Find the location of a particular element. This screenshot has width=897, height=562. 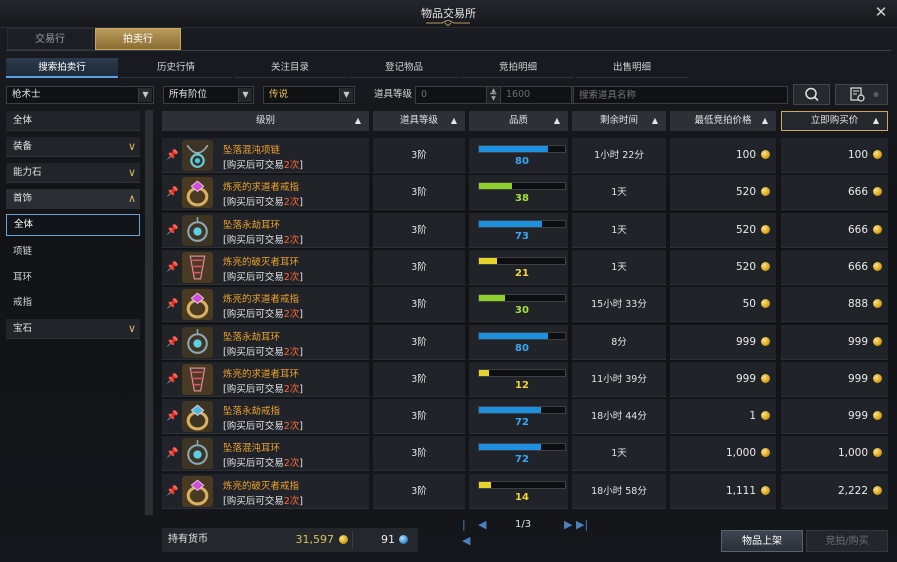

subcategory-accessory-all: 全体 is located at coordinates (73, 225).